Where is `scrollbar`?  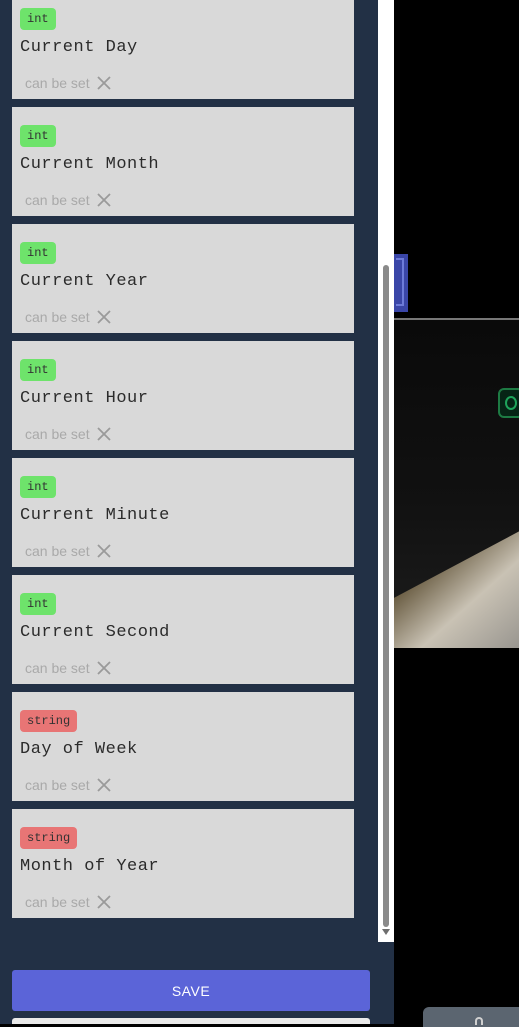 scrollbar is located at coordinates (386, 471).